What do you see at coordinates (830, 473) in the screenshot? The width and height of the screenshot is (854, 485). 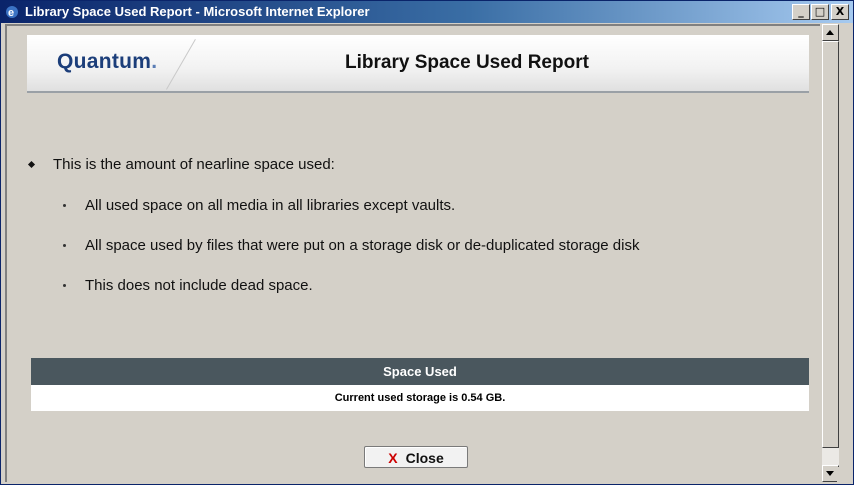 I see `scroll-down-icon` at bounding box center [830, 473].